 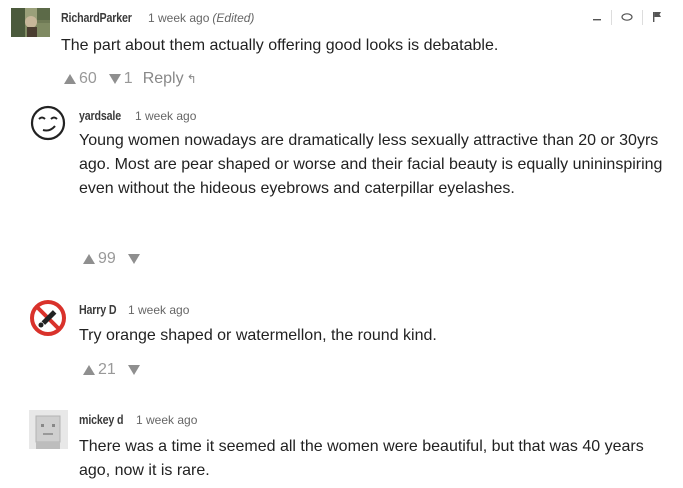 I want to click on smirk-face-icon, so click(x=48, y=123).